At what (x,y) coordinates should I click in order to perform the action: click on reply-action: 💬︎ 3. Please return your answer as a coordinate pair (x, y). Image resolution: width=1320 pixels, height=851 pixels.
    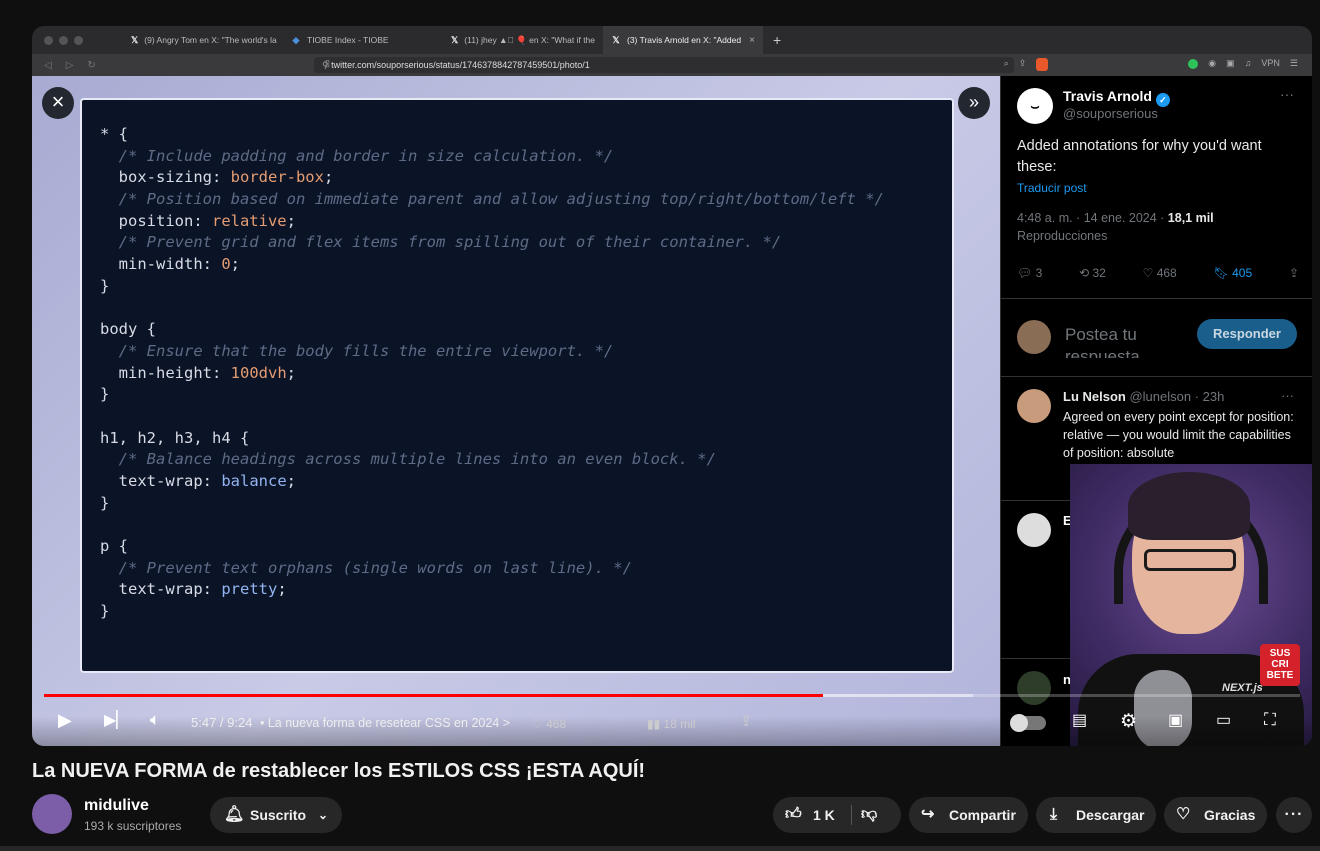
    Looking at the image, I should click on (1029, 273).